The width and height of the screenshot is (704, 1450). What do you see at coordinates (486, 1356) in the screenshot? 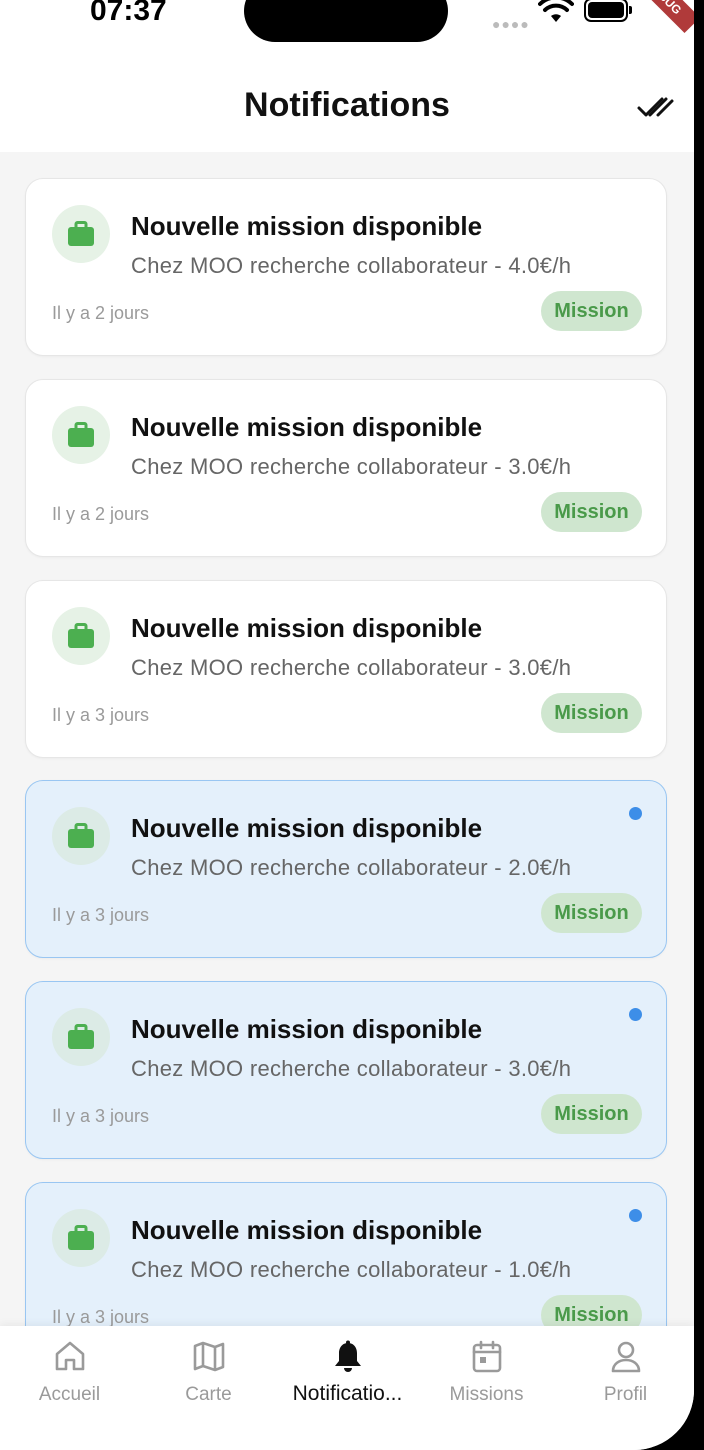
I see `calendar-icon` at bounding box center [486, 1356].